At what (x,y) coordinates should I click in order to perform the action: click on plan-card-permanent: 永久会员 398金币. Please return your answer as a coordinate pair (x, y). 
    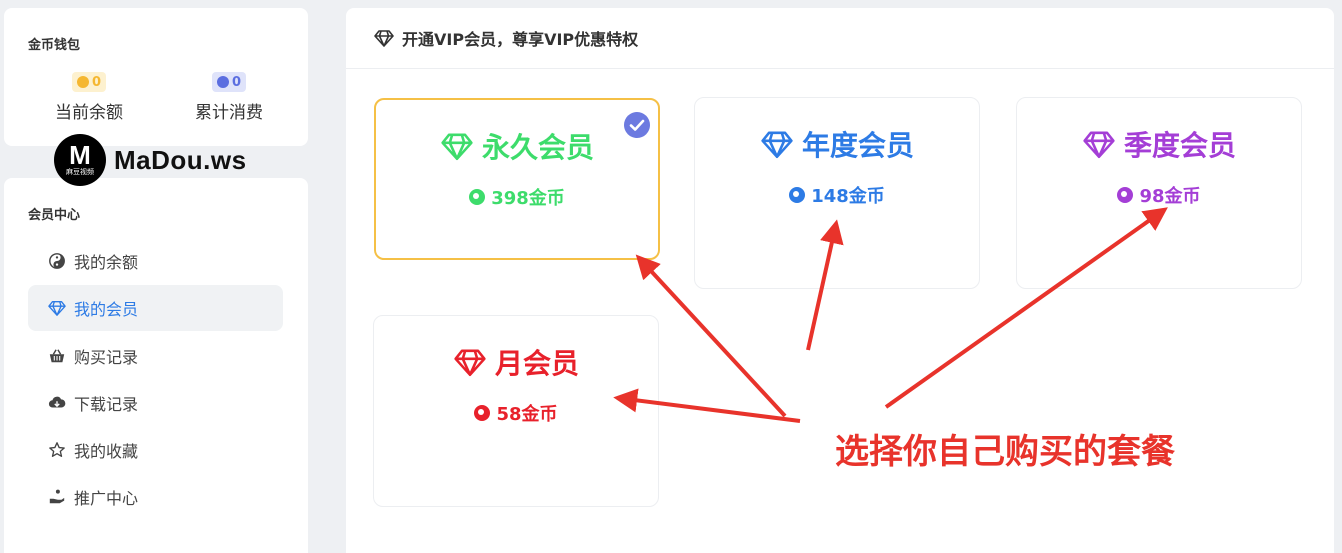
    Looking at the image, I should click on (517, 179).